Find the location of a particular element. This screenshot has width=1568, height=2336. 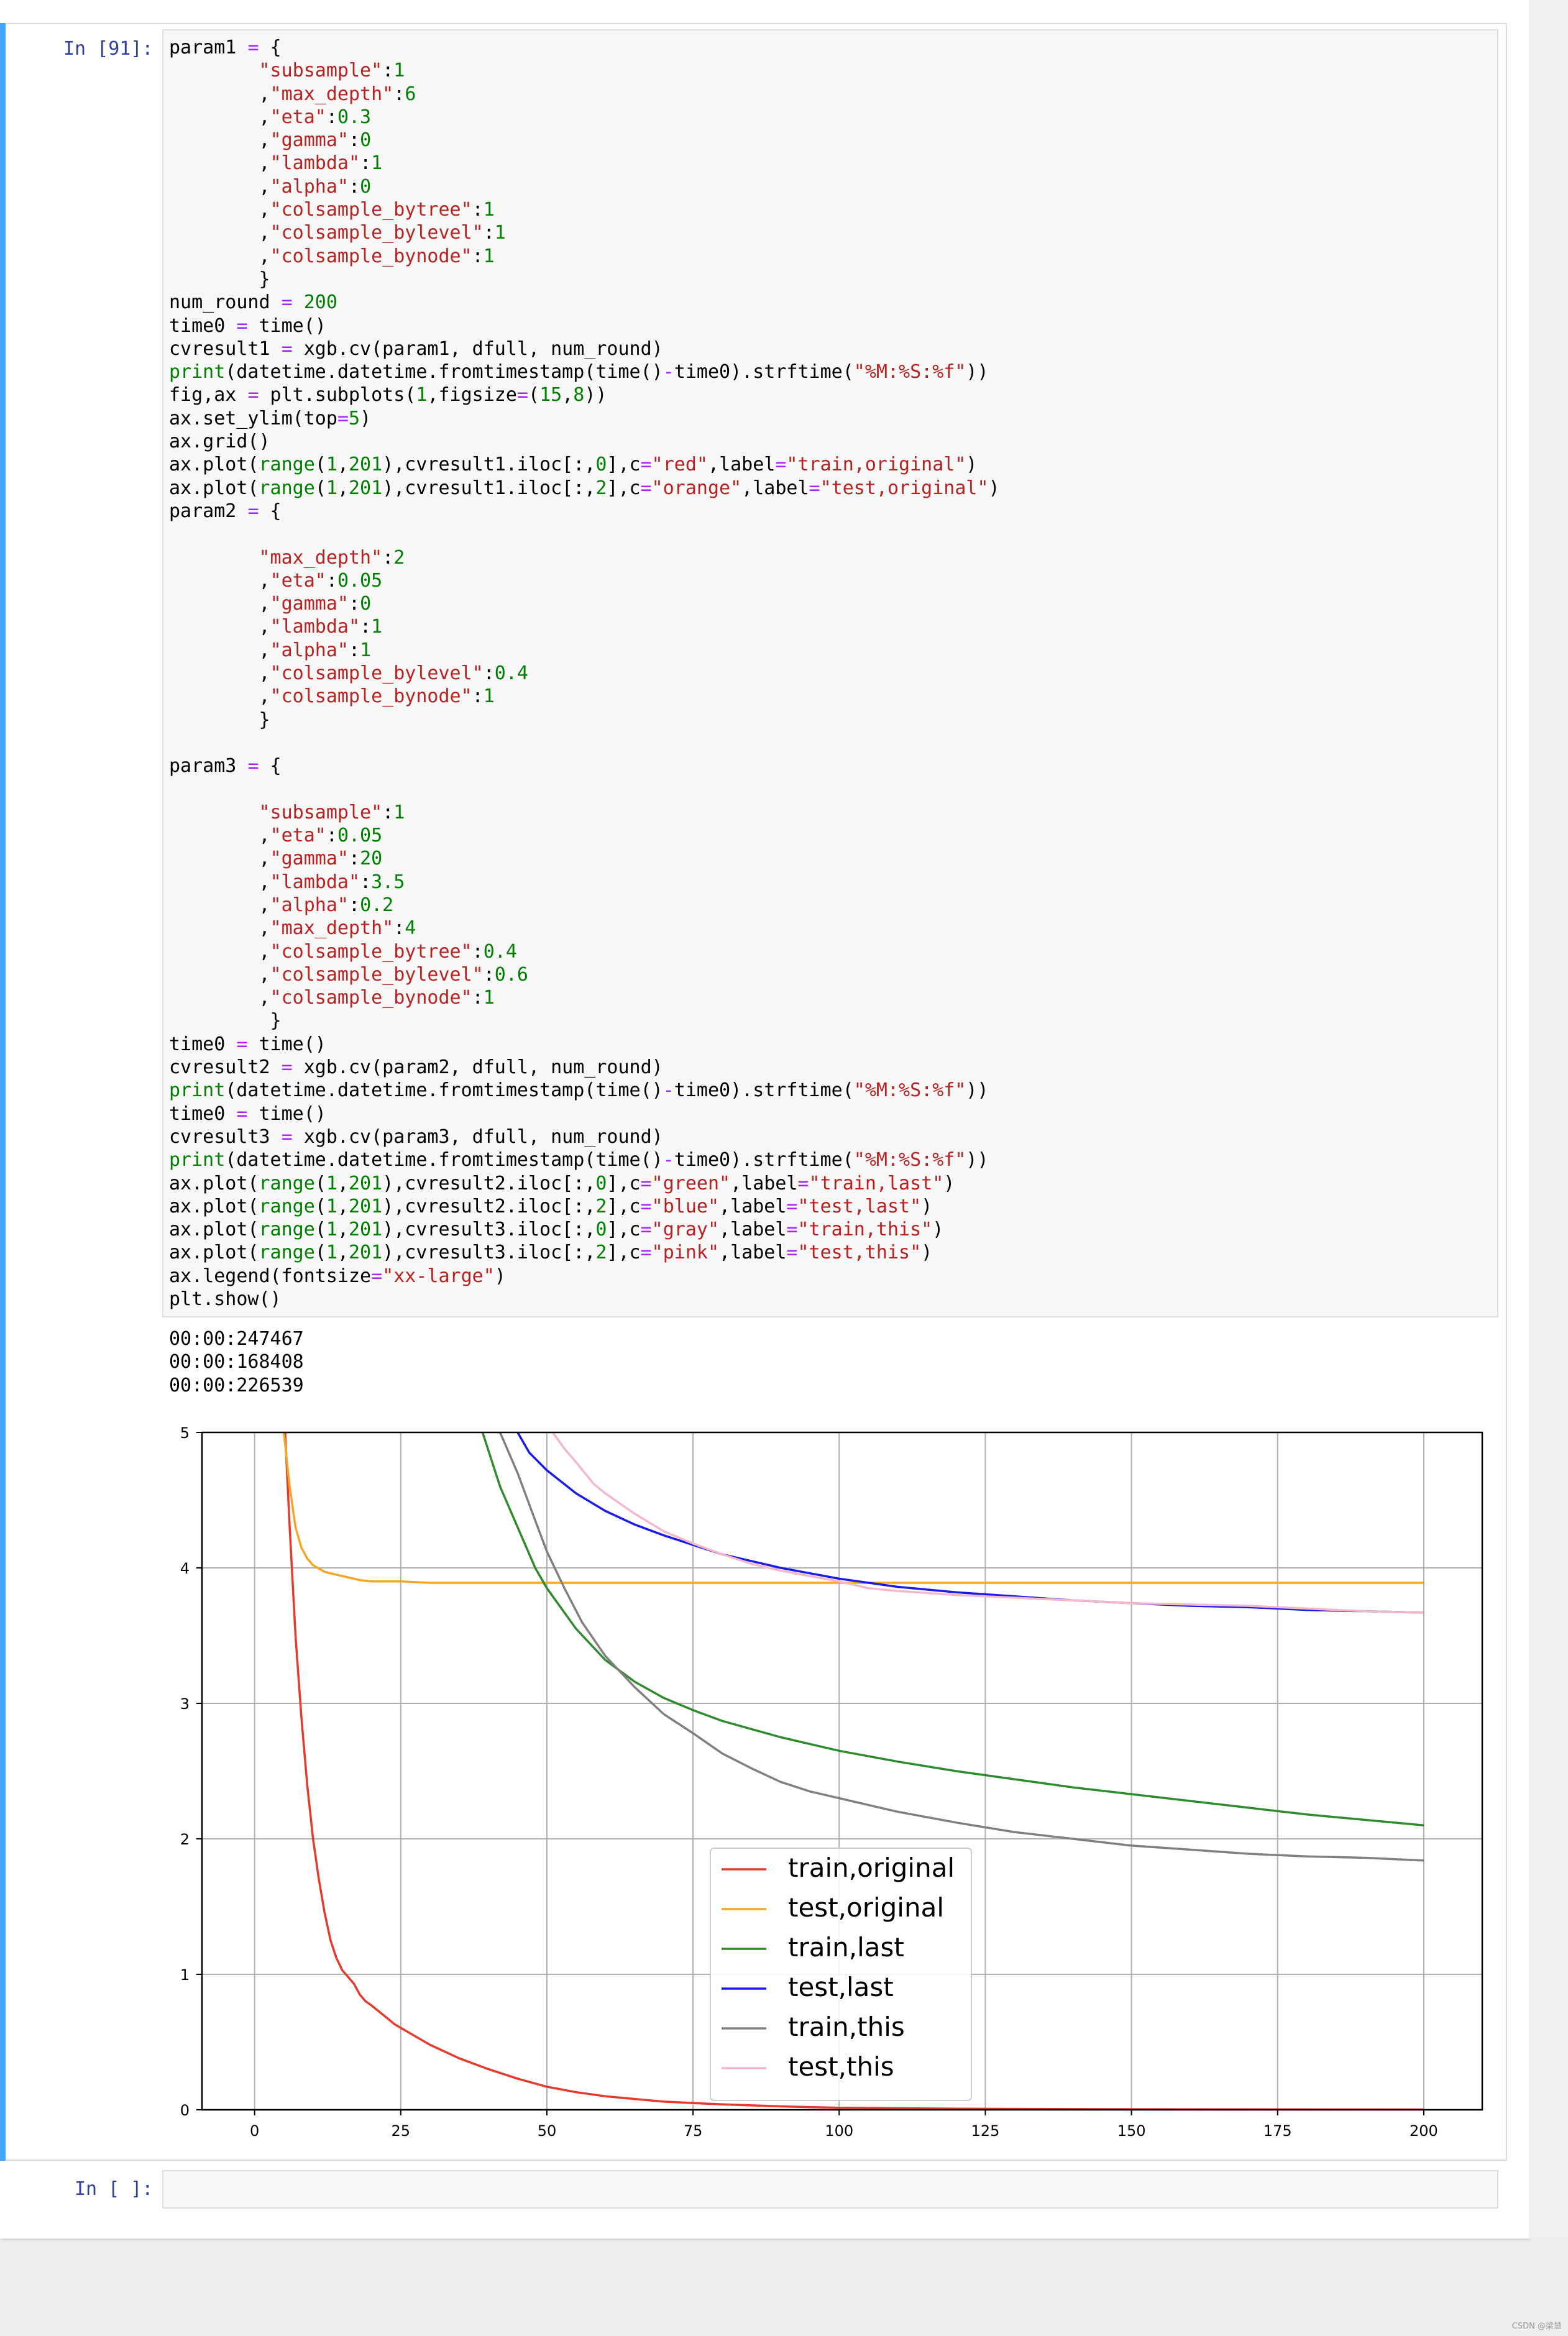

y-tick-label: 0 is located at coordinates (185, 2110).